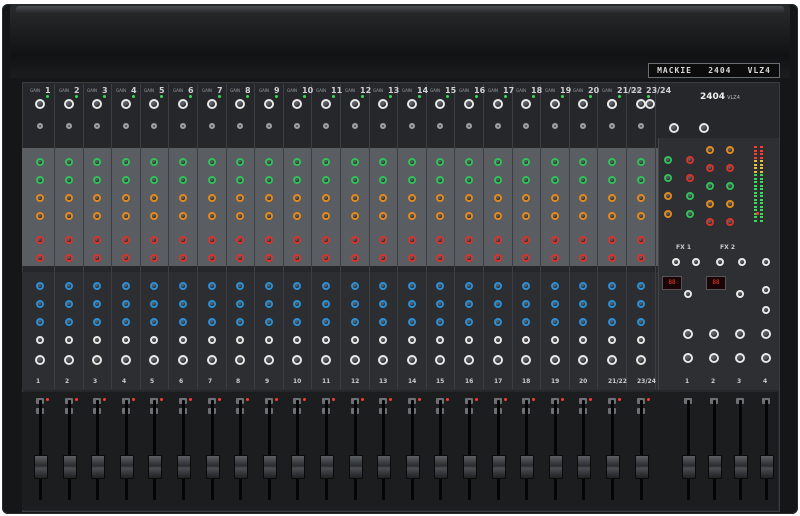 The height and width of the screenshot is (516, 800). I want to click on subgroup-fader, so click(741, 467).